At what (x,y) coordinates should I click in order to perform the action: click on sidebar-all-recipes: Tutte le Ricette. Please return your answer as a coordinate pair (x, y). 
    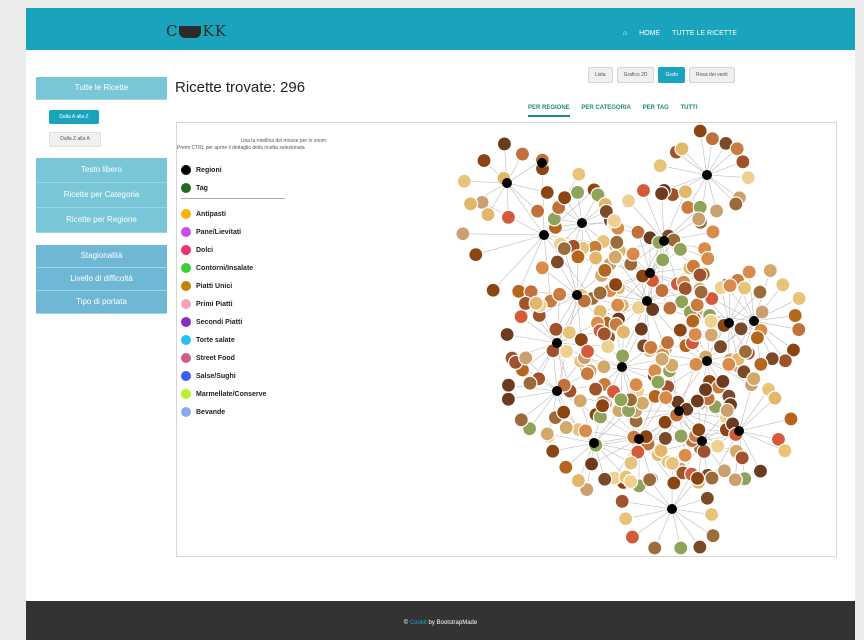
    Looking at the image, I should click on (101, 88).